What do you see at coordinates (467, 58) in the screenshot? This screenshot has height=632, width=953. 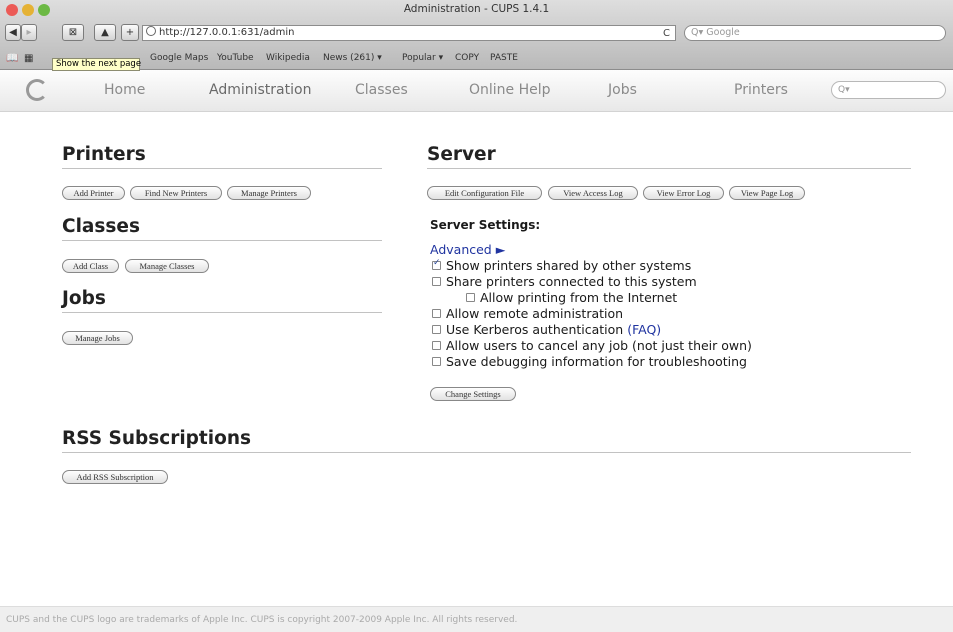 I see `bookmark-item: COPY` at bounding box center [467, 58].